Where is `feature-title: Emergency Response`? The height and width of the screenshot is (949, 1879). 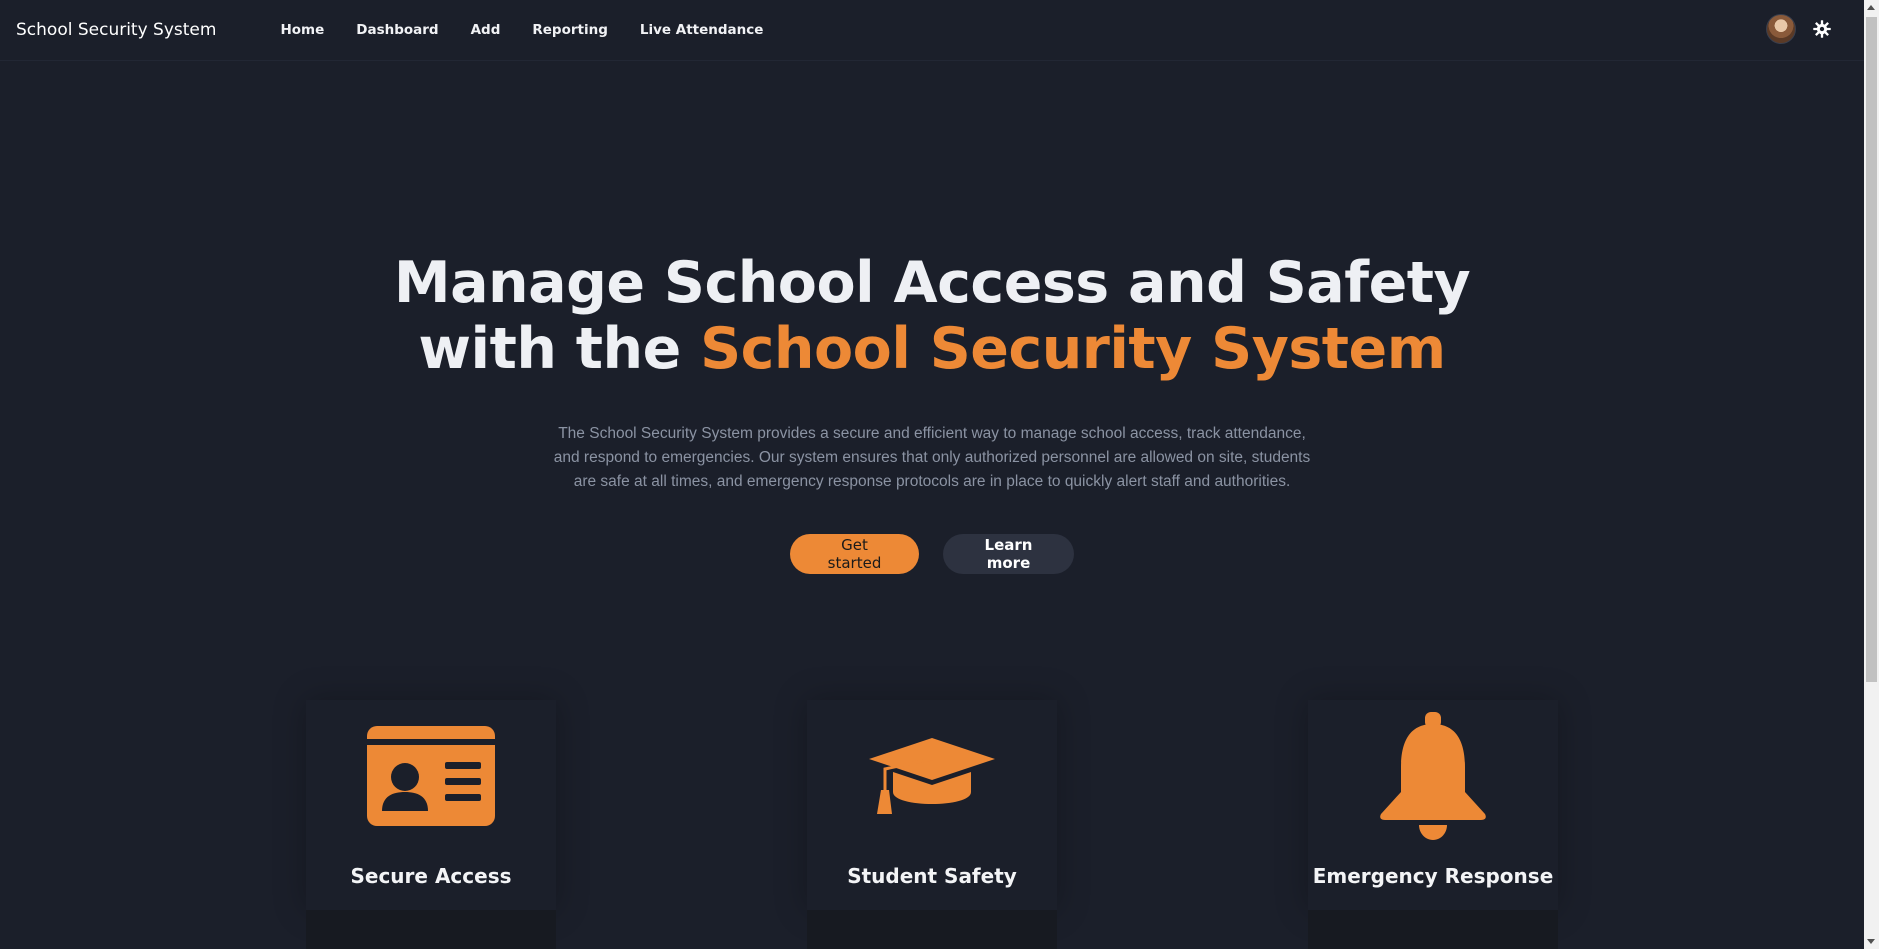
feature-title: Emergency Response is located at coordinates (1433, 876).